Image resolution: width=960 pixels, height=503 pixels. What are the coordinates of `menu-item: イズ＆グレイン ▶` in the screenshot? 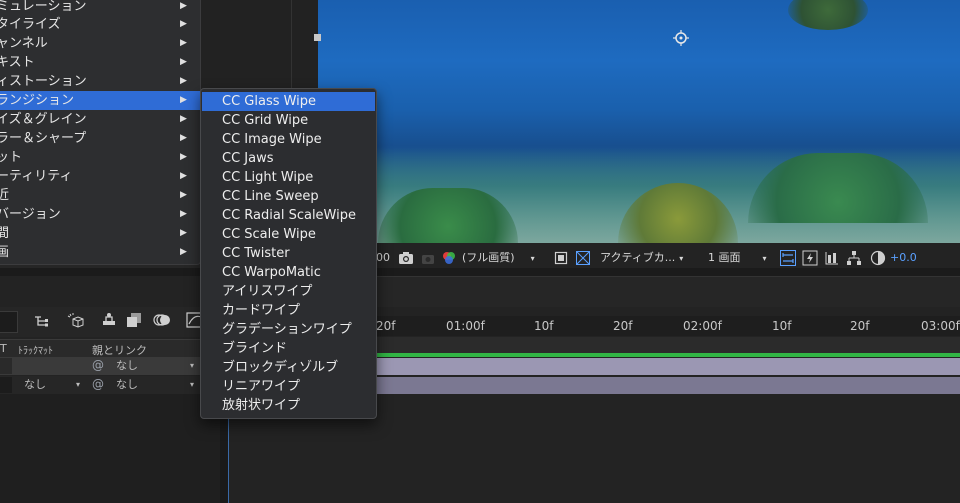 It's located at (100, 119).